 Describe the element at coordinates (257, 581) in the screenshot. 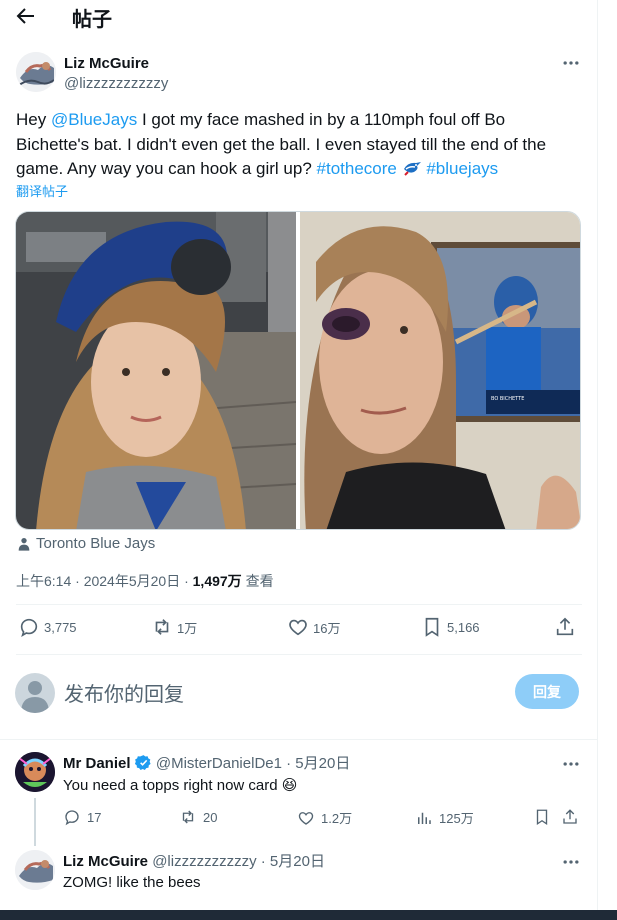

I see `views-label: 查看` at that location.